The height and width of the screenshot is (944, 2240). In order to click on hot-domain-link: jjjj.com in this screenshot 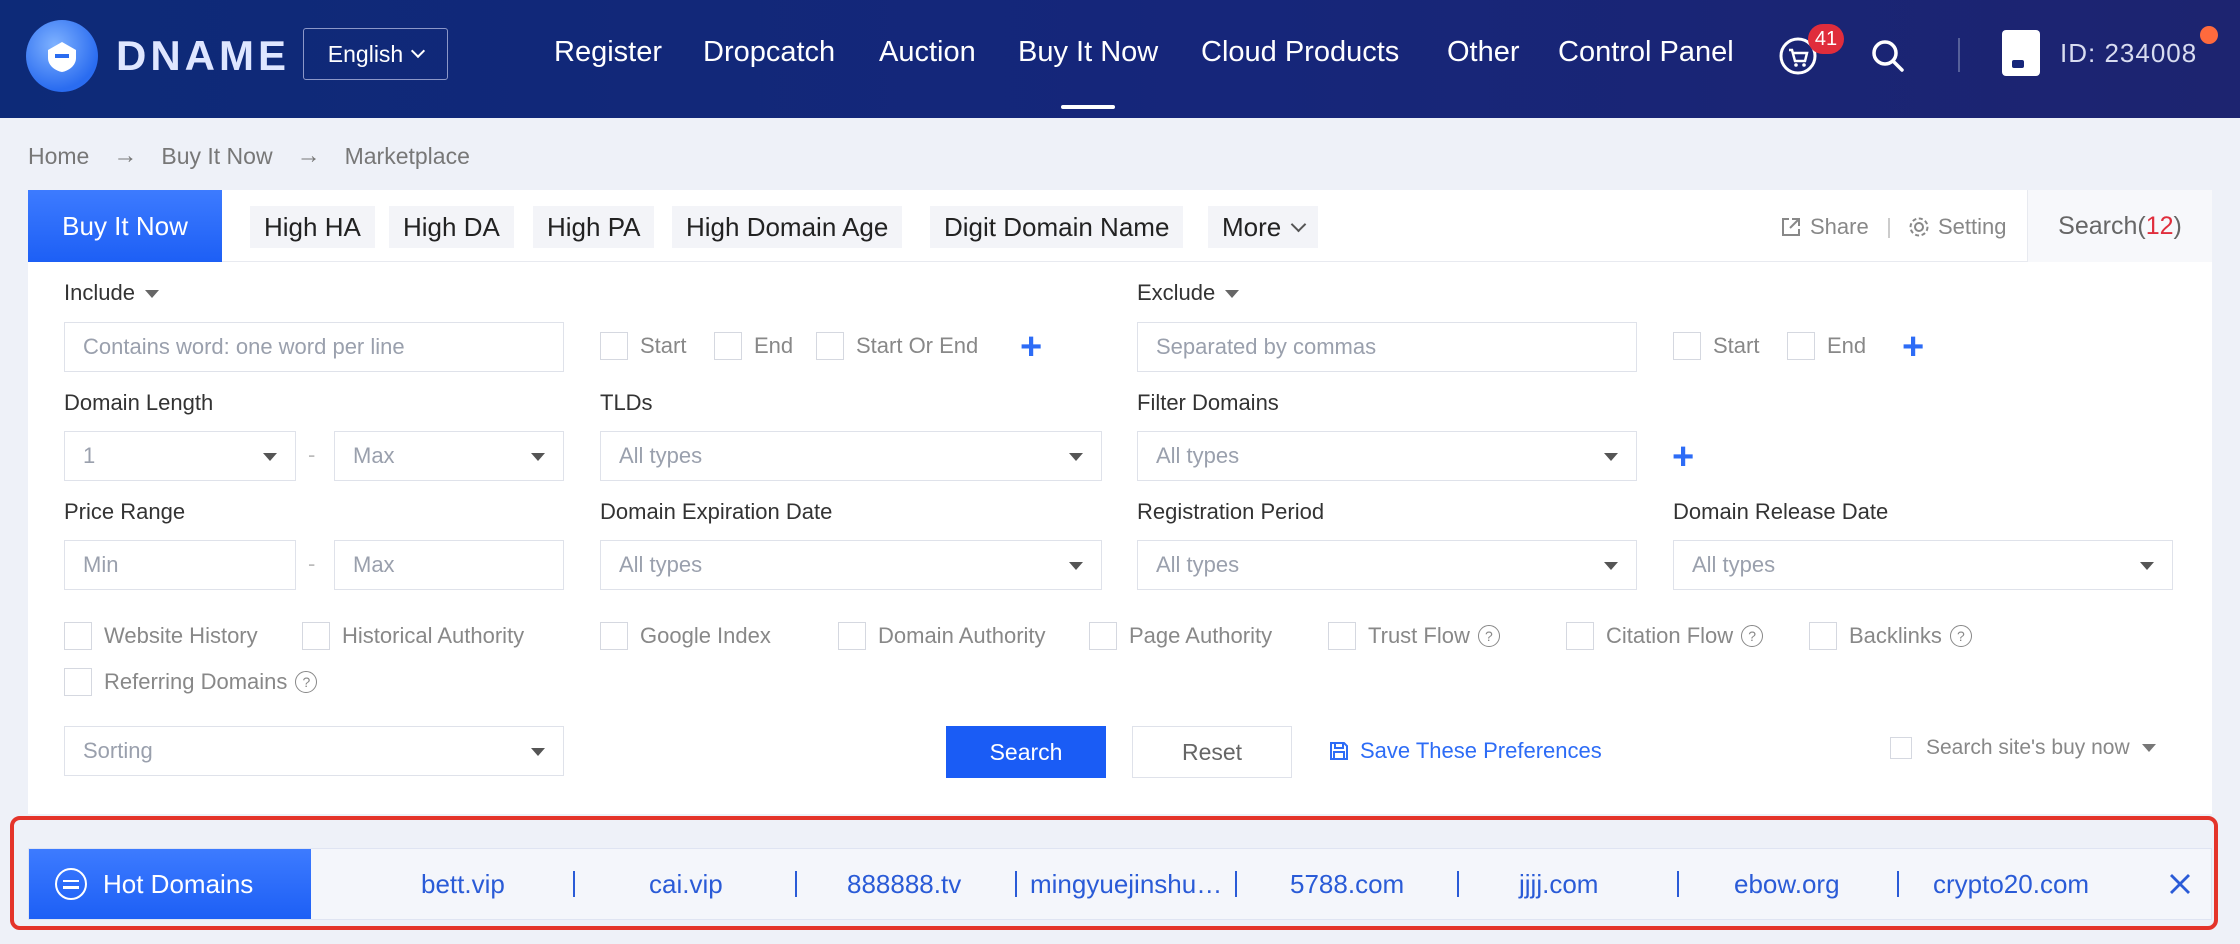, I will do `click(1558, 884)`.